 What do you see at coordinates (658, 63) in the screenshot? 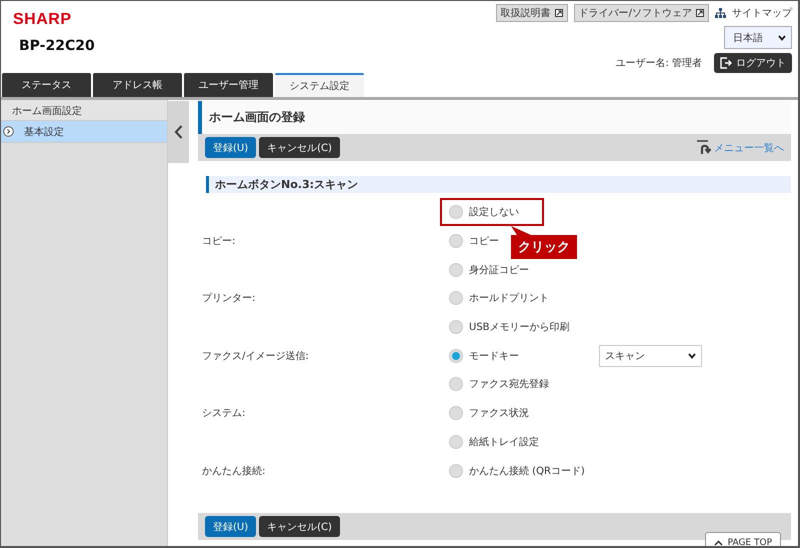
I see `user-name: ユーザー名: 管理者` at bounding box center [658, 63].